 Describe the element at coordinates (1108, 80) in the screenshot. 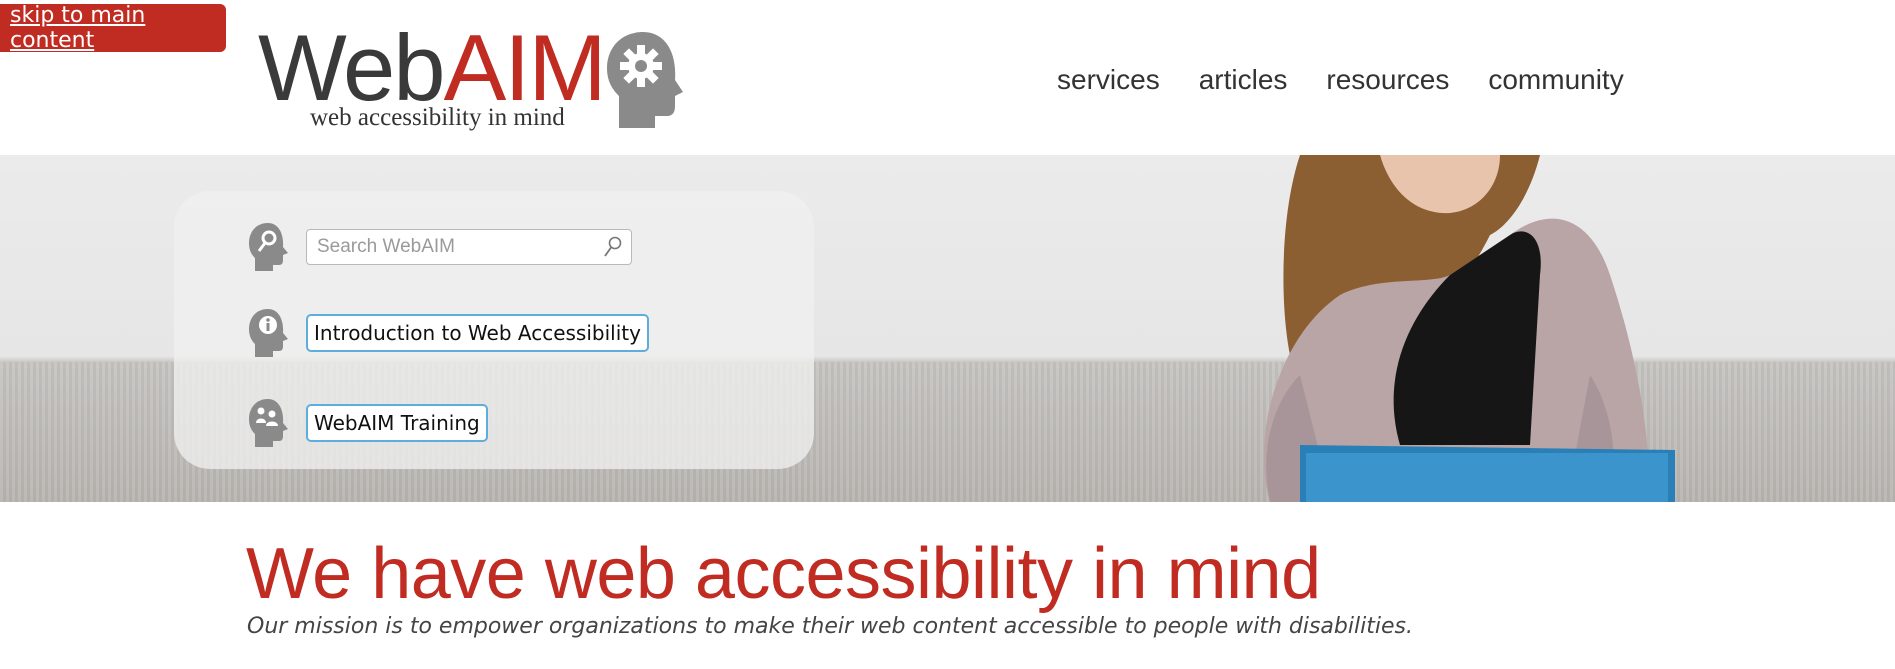

I see `nav-services: services` at that location.